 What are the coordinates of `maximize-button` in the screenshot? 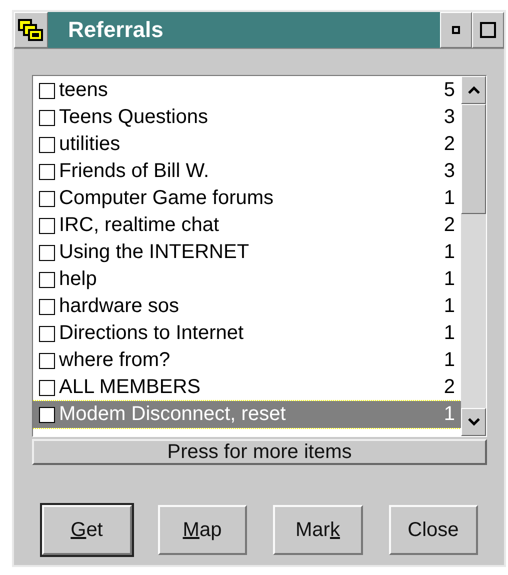 It's located at (488, 30).